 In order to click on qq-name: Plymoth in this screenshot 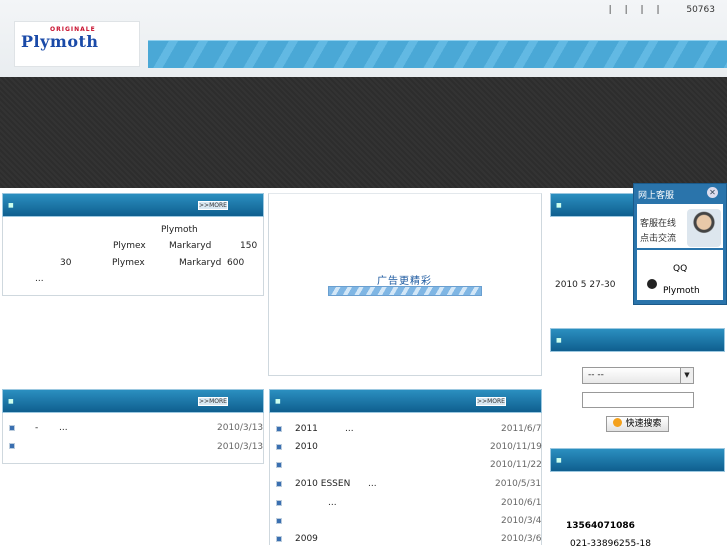, I will do `click(681, 291)`.